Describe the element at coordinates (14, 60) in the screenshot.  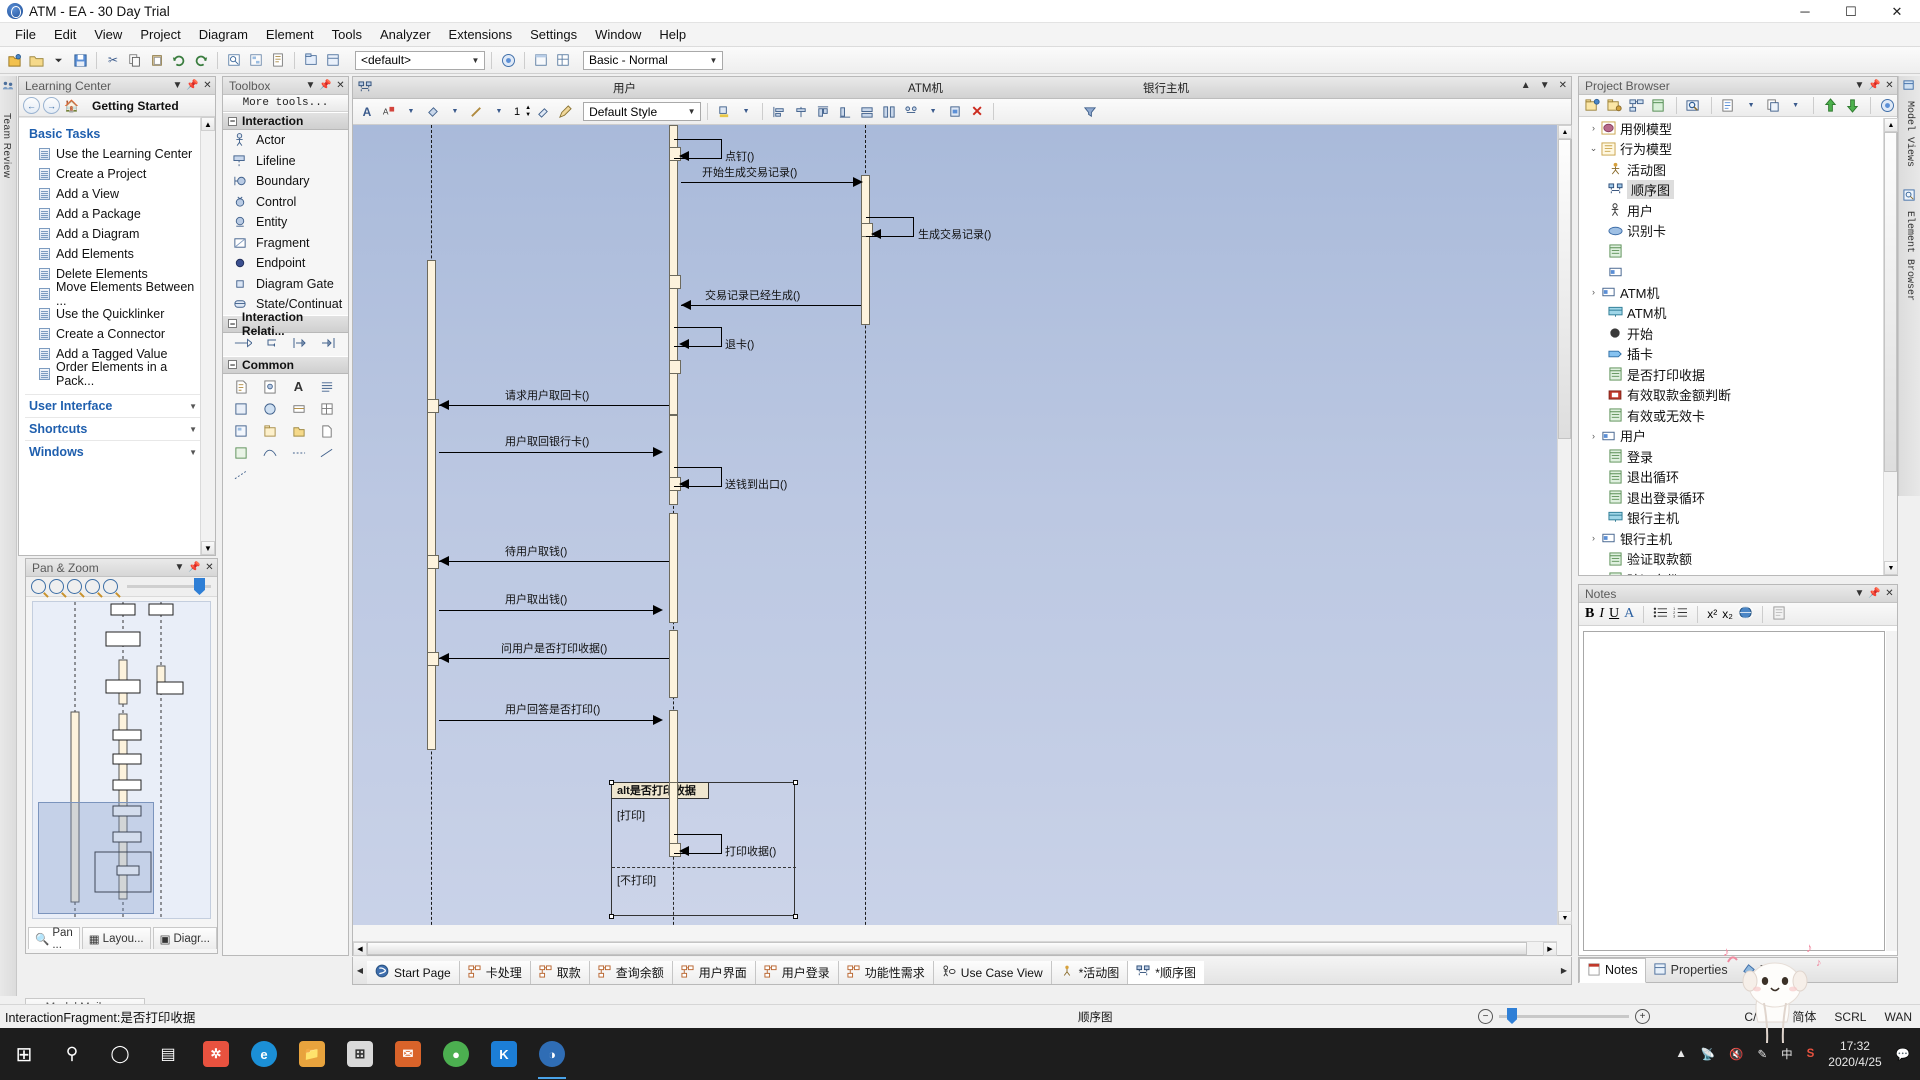
I see `new-project-icon` at that location.